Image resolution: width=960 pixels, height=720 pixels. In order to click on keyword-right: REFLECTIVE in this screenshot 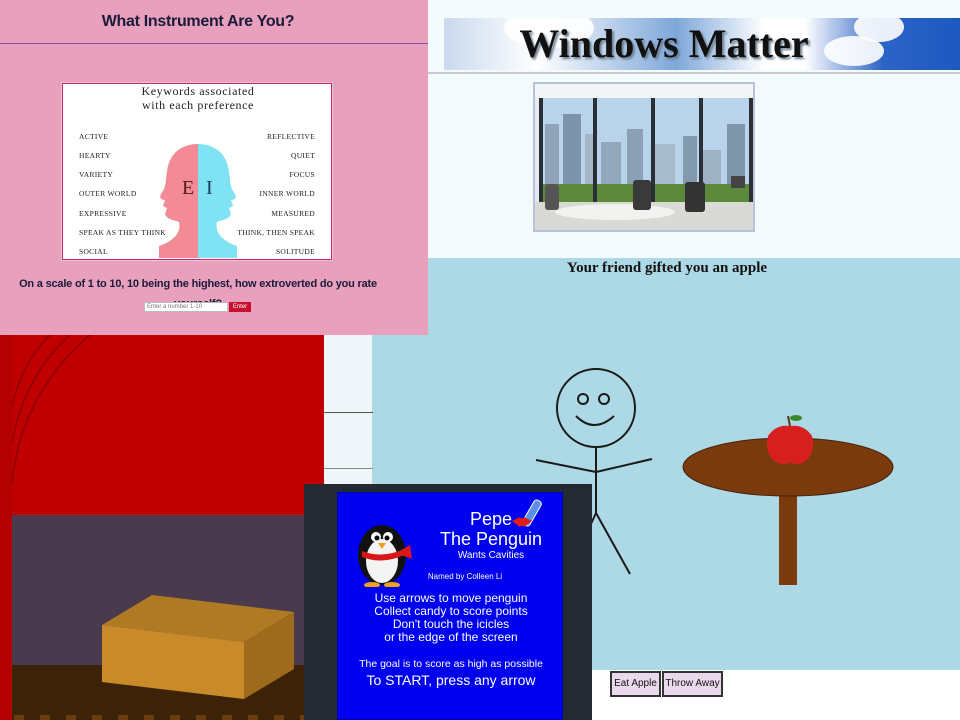, I will do `click(291, 136)`.